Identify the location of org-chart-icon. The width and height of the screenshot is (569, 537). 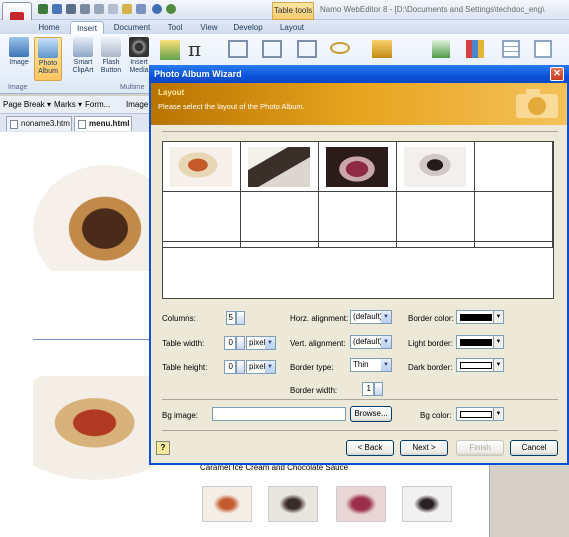
(238, 49).